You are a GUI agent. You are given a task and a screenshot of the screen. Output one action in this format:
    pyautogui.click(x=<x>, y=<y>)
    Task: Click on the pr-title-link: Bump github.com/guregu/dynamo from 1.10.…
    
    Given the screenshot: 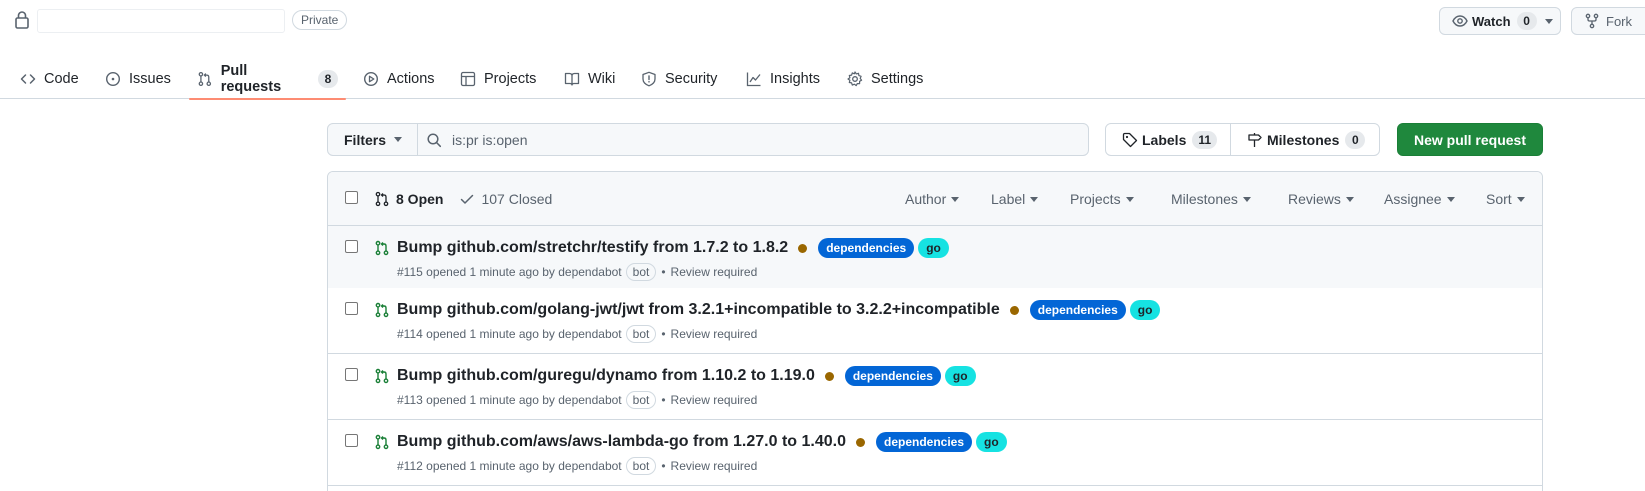 What is the action you would take?
    pyautogui.click(x=606, y=376)
    